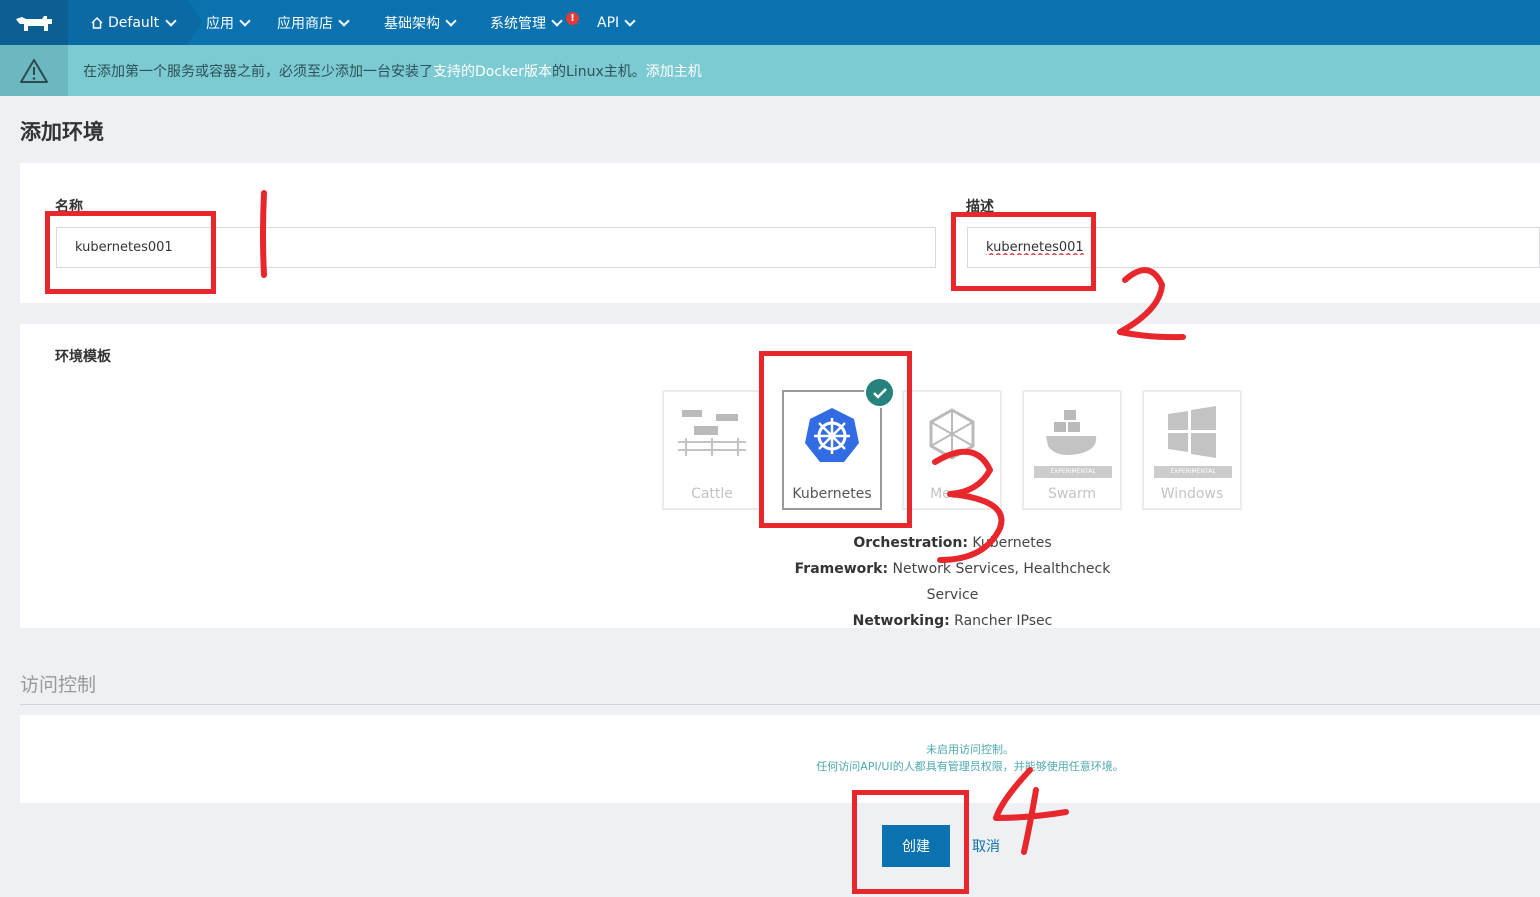 The width and height of the screenshot is (1540, 897). Describe the element at coordinates (1192, 494) in the screenshot. I see `template-windows-label: Windows` at that location.